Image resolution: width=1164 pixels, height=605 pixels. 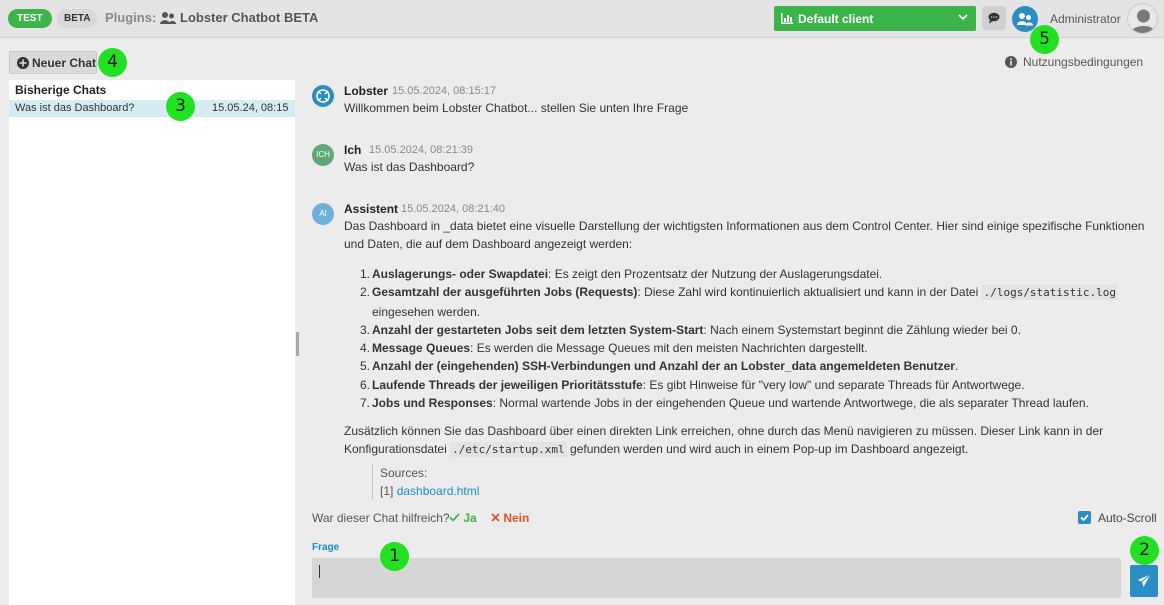 I want to click on question-label: Frage, so click(x=326, y=547).